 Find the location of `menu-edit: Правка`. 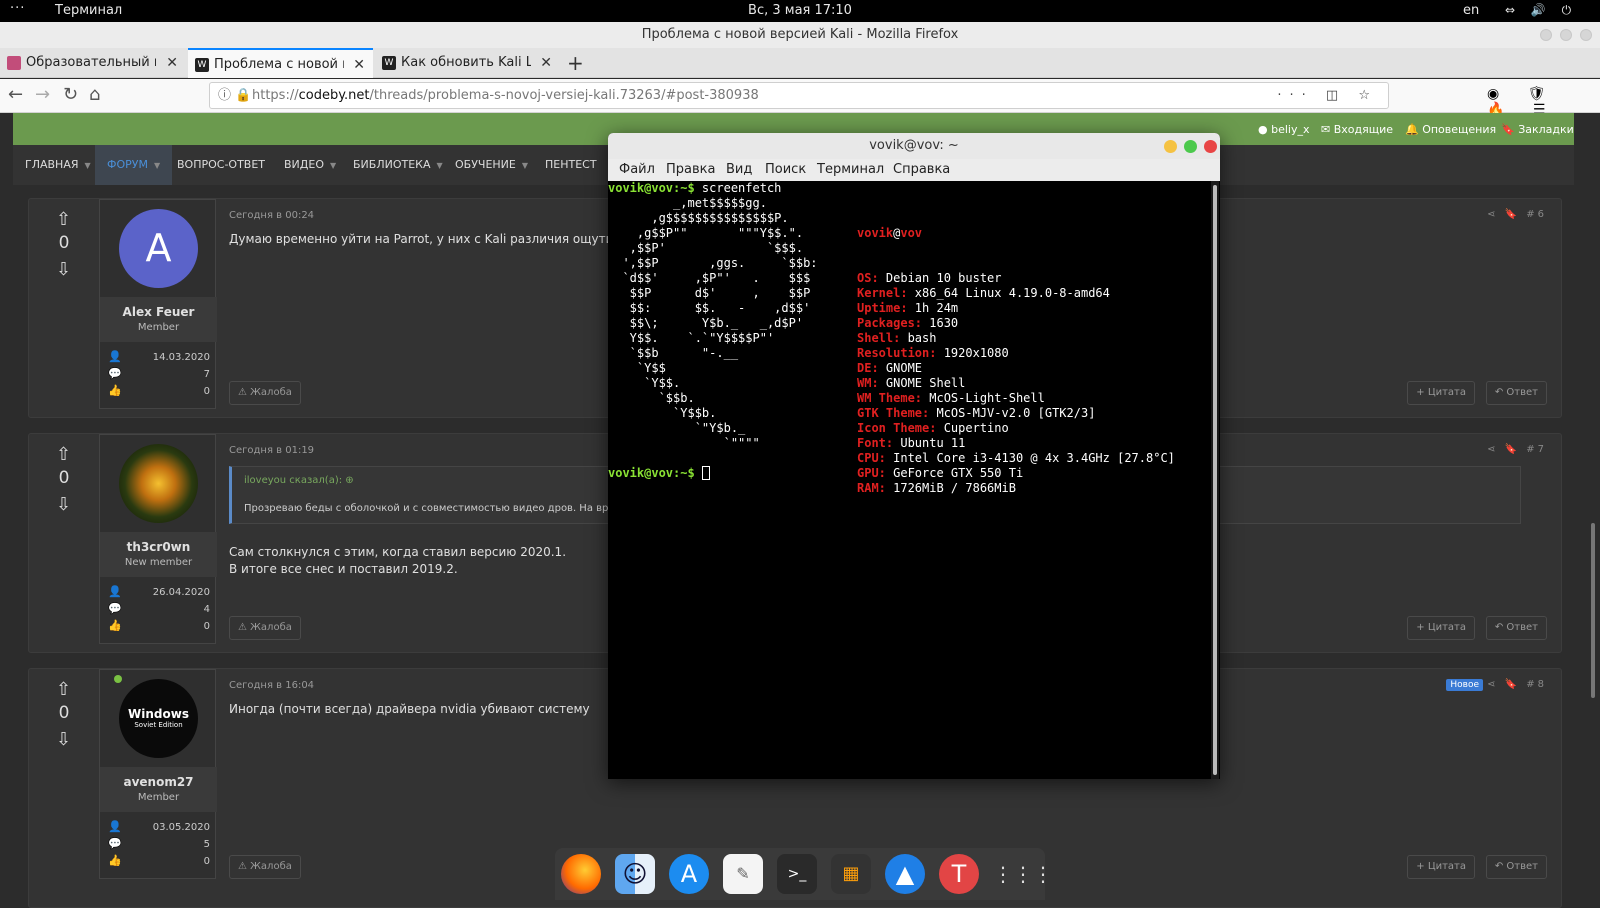

menu-edit: Правка is located at coordinates (690, 169).